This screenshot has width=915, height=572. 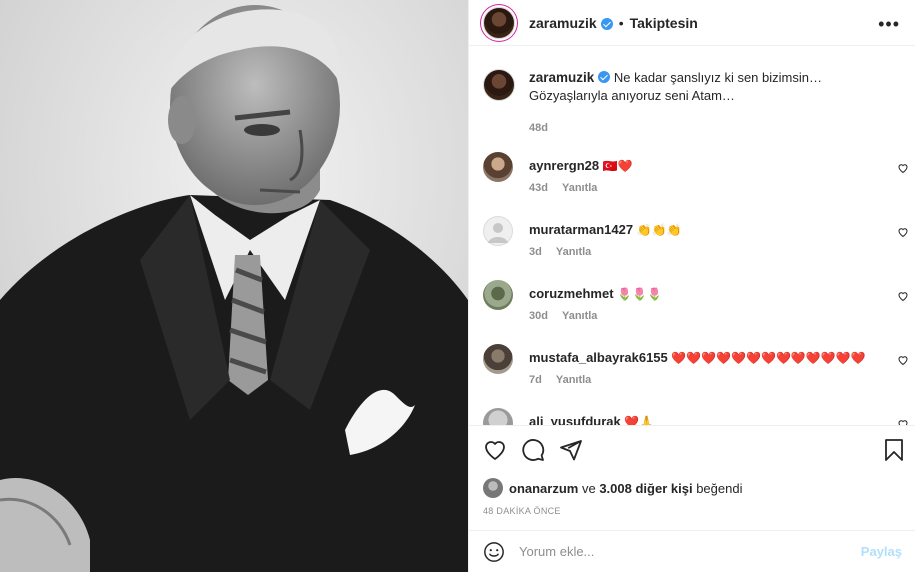 What do you see at coordinates (535, 252) in the screenshot?
I see `comment-time: 3d` at bounding box center [535, 252].